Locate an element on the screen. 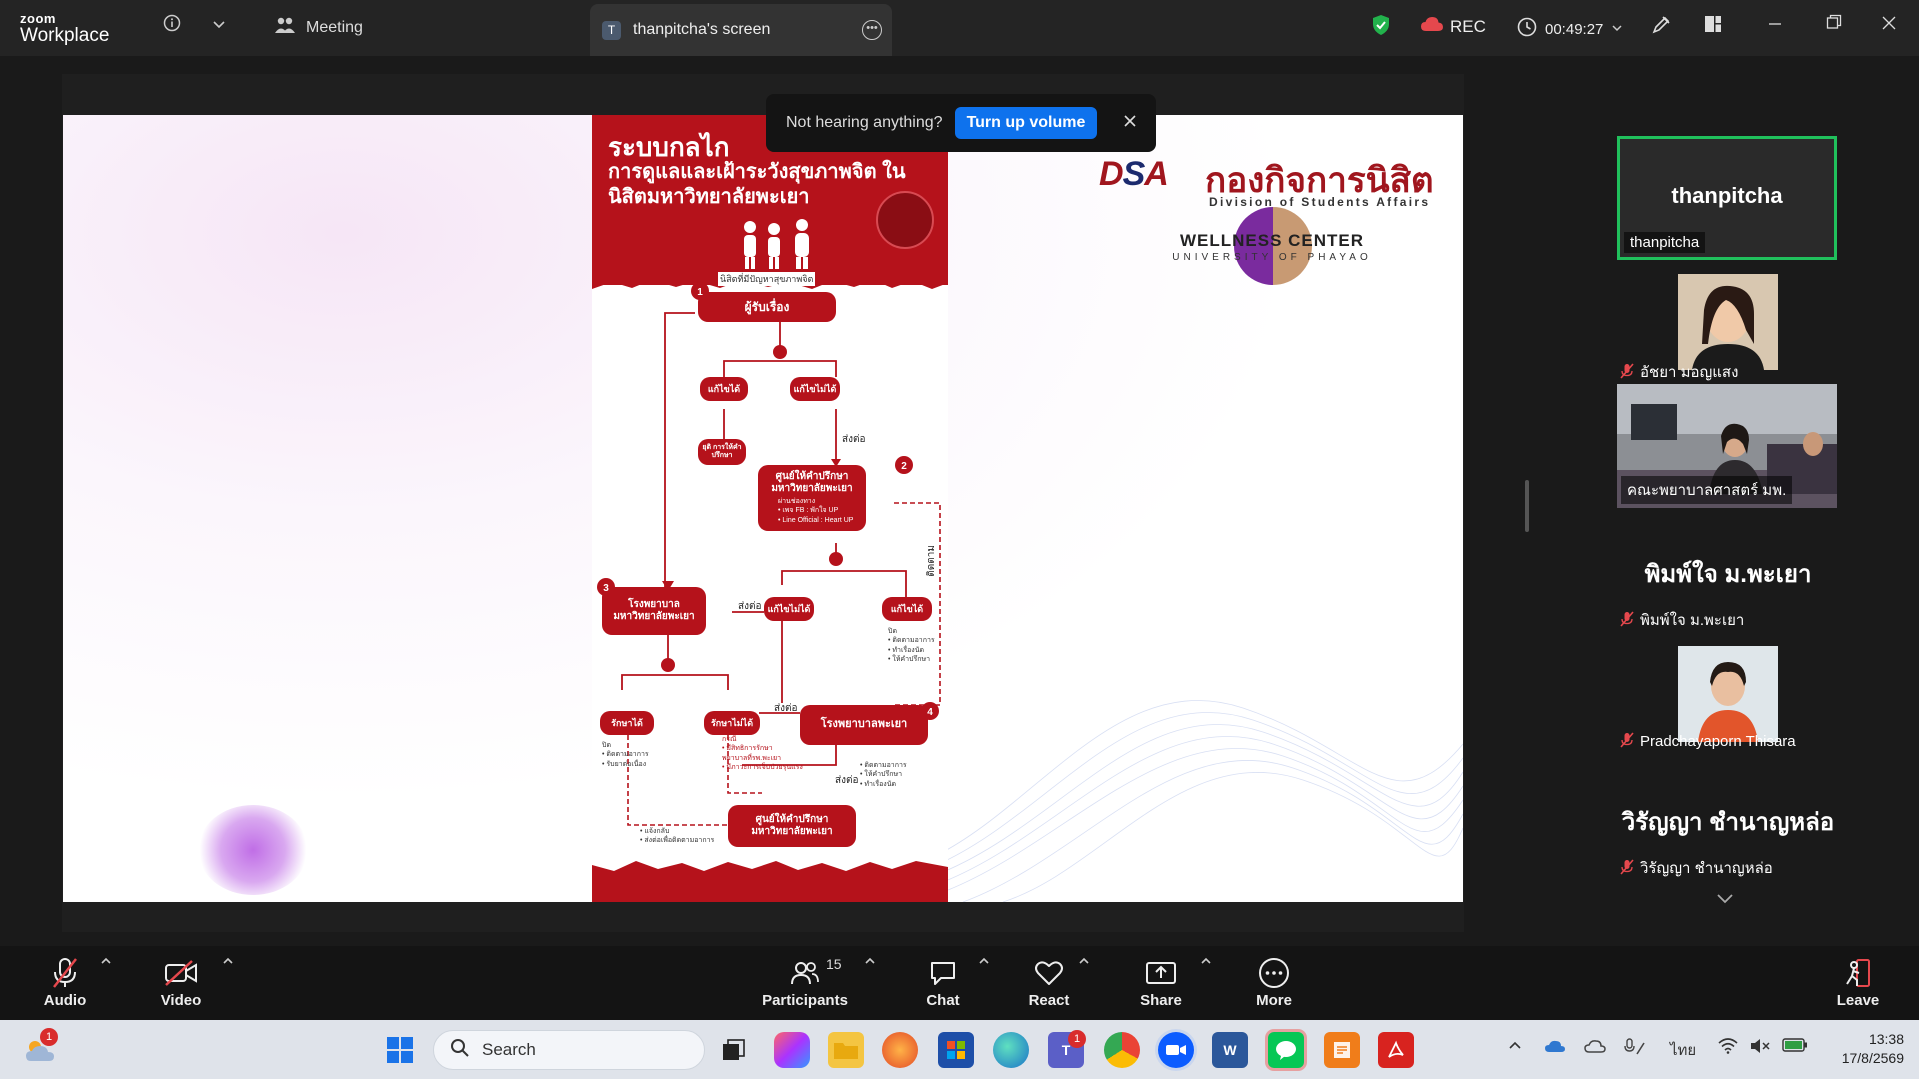 The width and height of the screenshot is (1919, 1079). participant-avatar is located at coordinates (1728, 694).